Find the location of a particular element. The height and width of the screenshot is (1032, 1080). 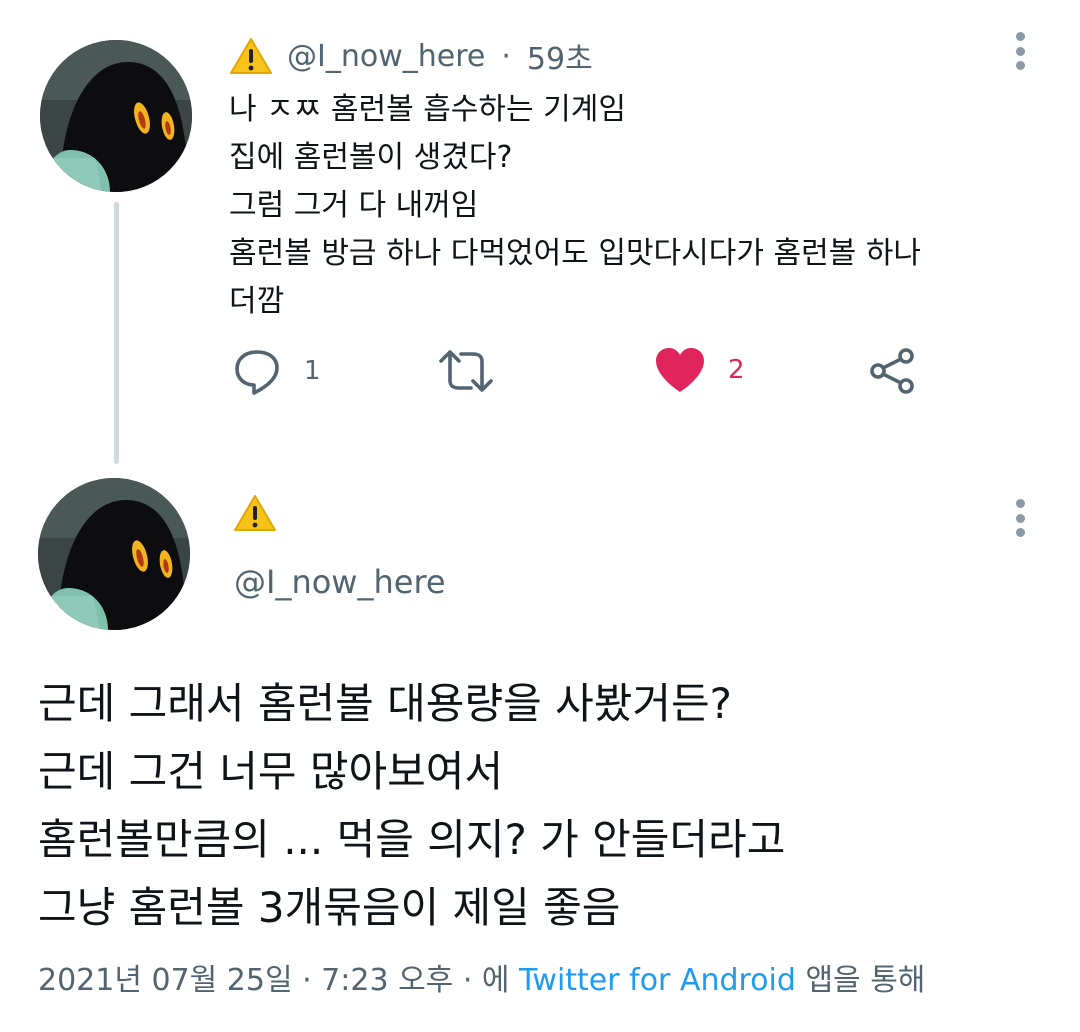

reply-count: 1 is located at coordinates (312, 371).